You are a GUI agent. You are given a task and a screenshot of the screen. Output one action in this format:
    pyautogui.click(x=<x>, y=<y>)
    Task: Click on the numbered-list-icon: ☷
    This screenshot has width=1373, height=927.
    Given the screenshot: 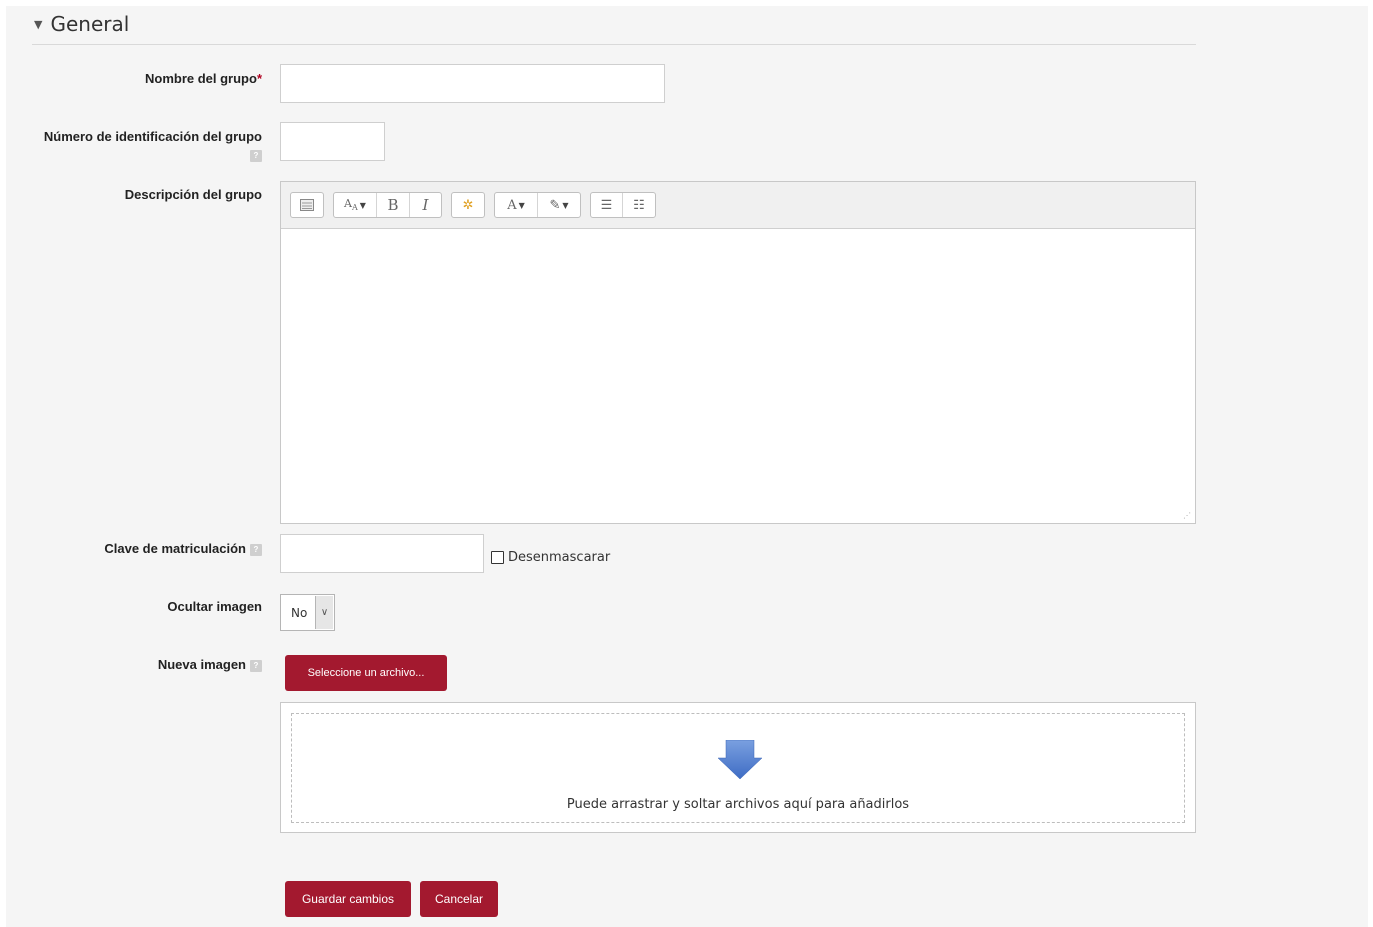 What is the action you would take?
    pyautogui.click(x=639, y=205)
    